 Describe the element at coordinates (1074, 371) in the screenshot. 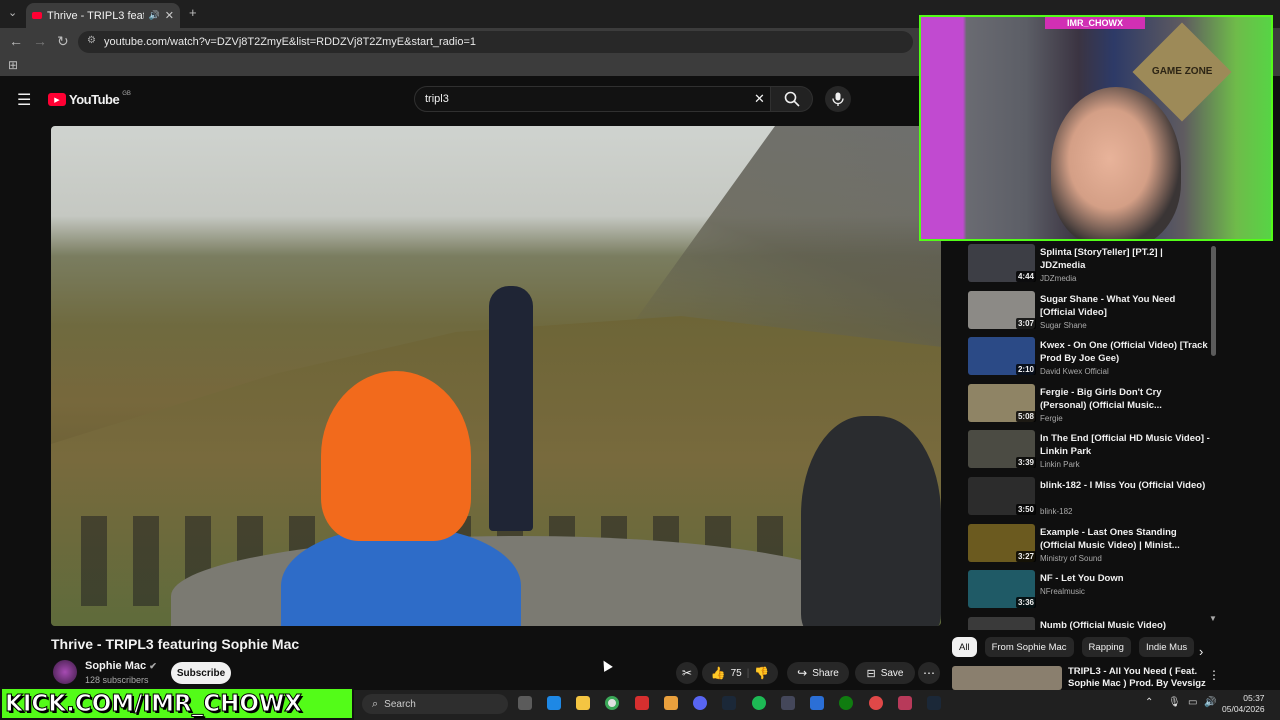

I see `recommendation-channel: David Kwex Official` at that location.